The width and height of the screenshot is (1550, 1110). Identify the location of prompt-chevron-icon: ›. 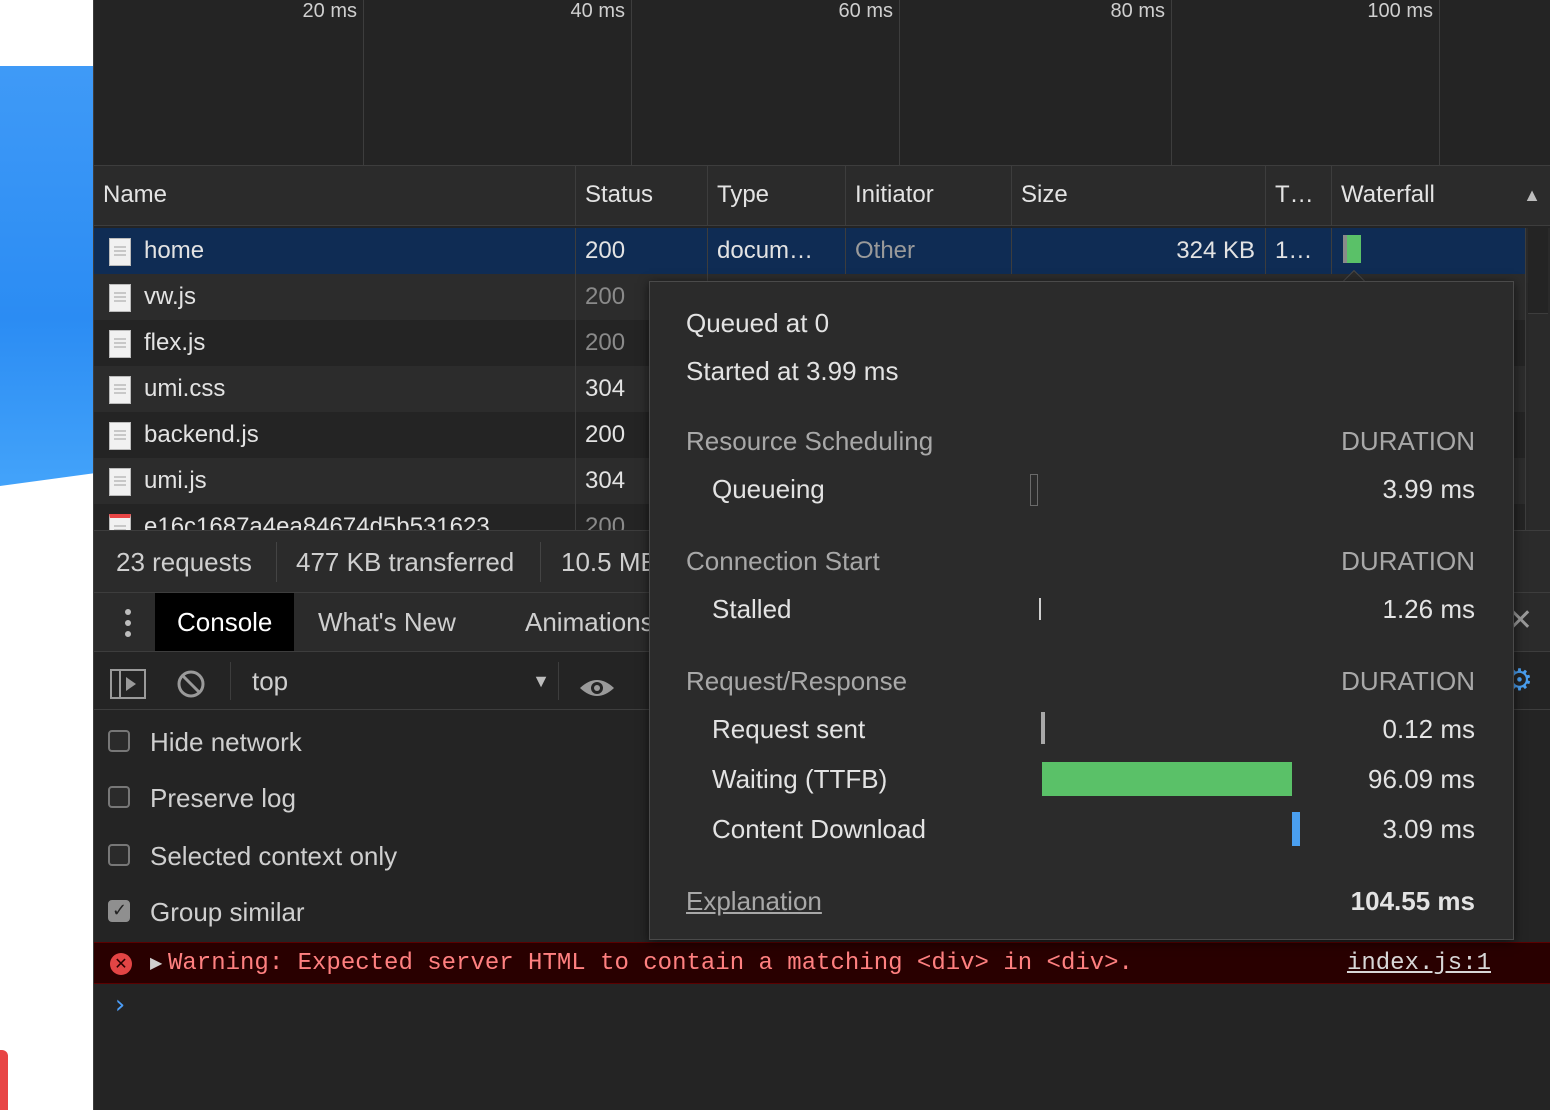
(120, 1005).